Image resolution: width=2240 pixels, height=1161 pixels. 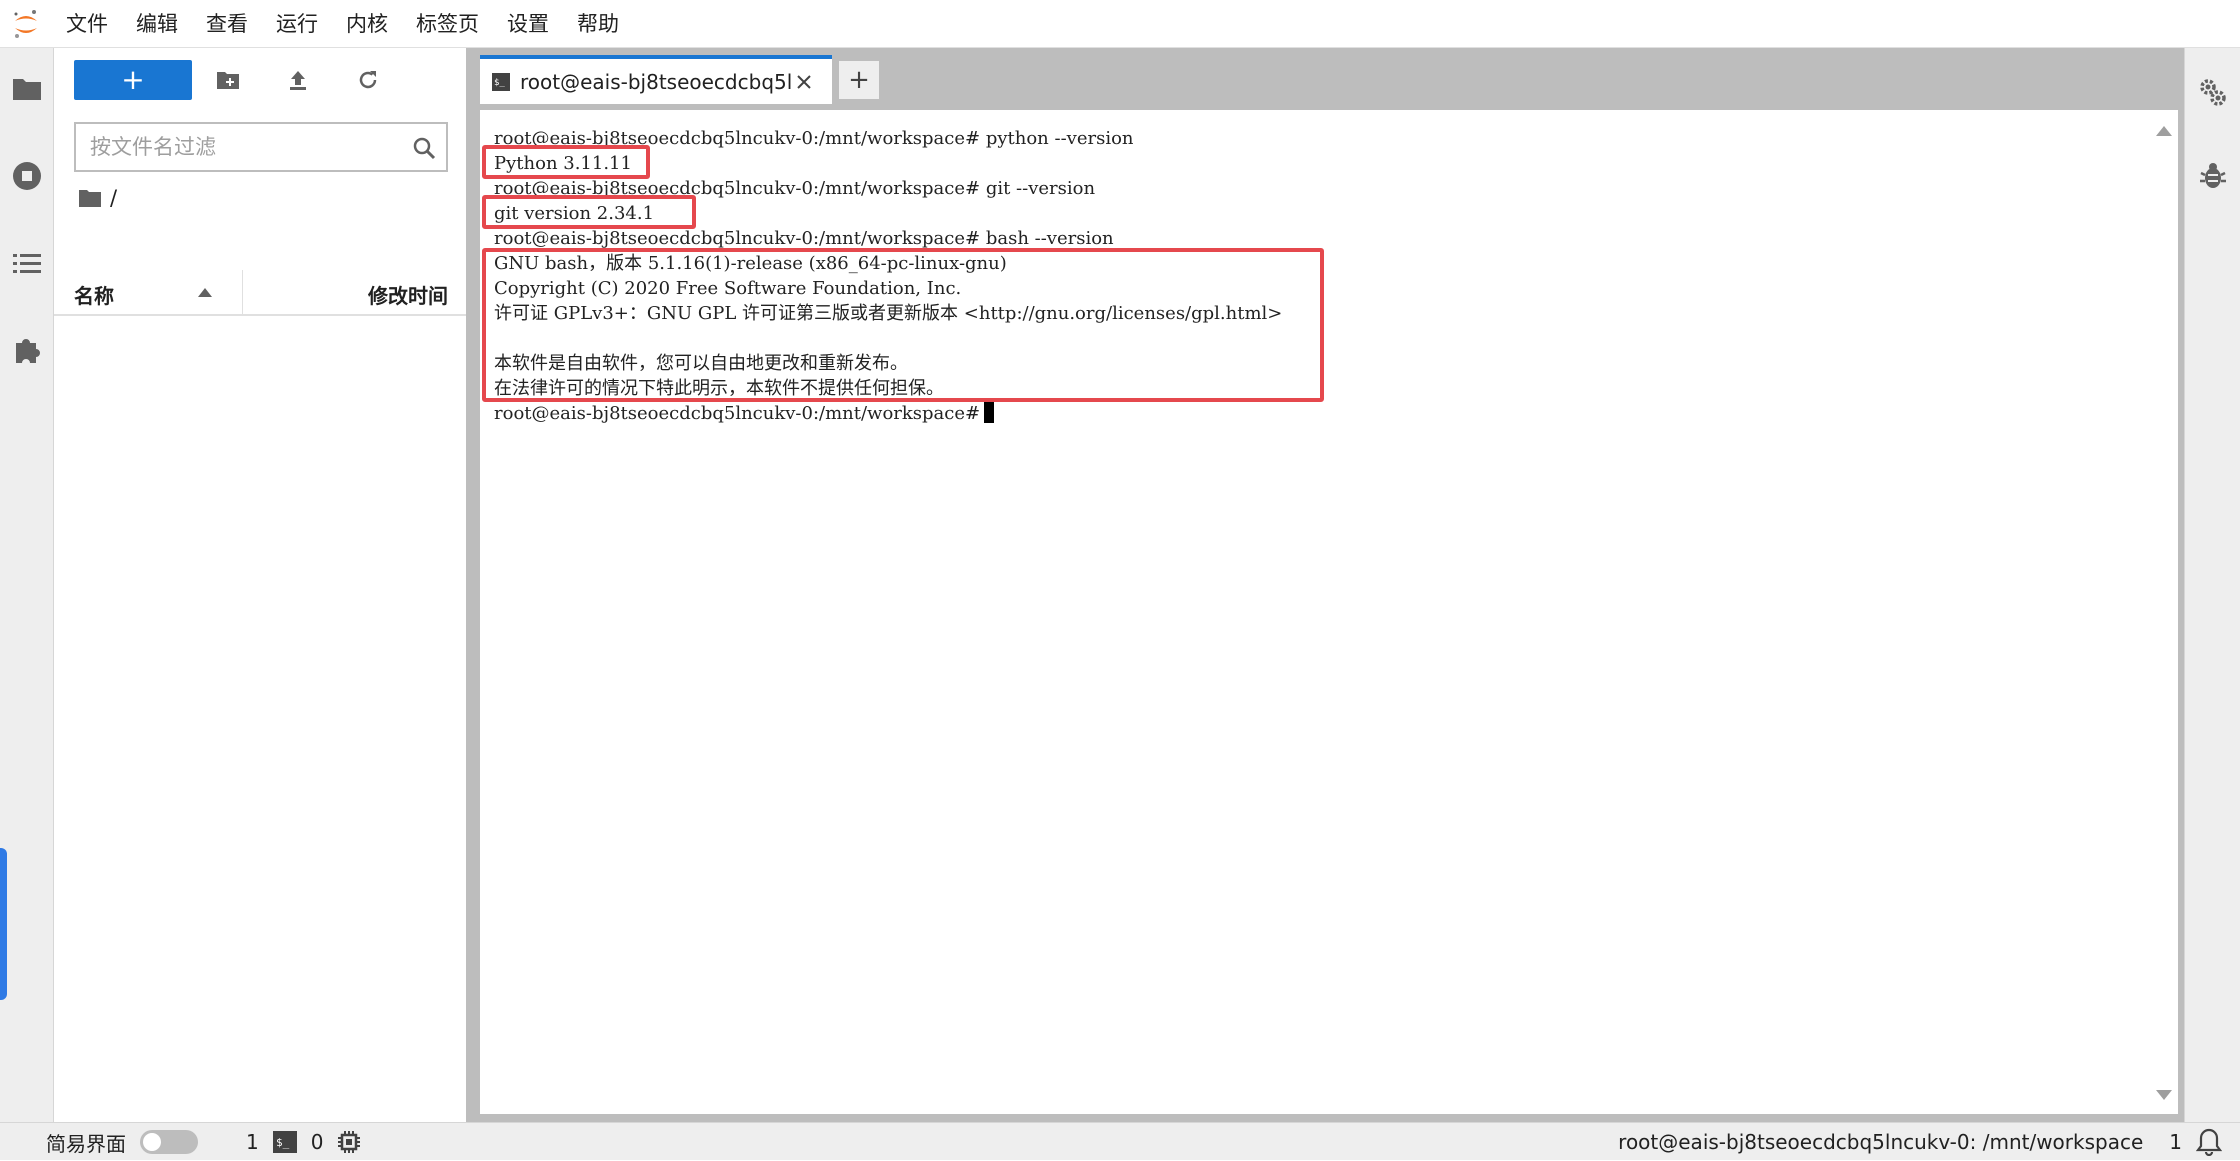 I want to click on jupyter-logo-icon, so click(x=26, y=24).